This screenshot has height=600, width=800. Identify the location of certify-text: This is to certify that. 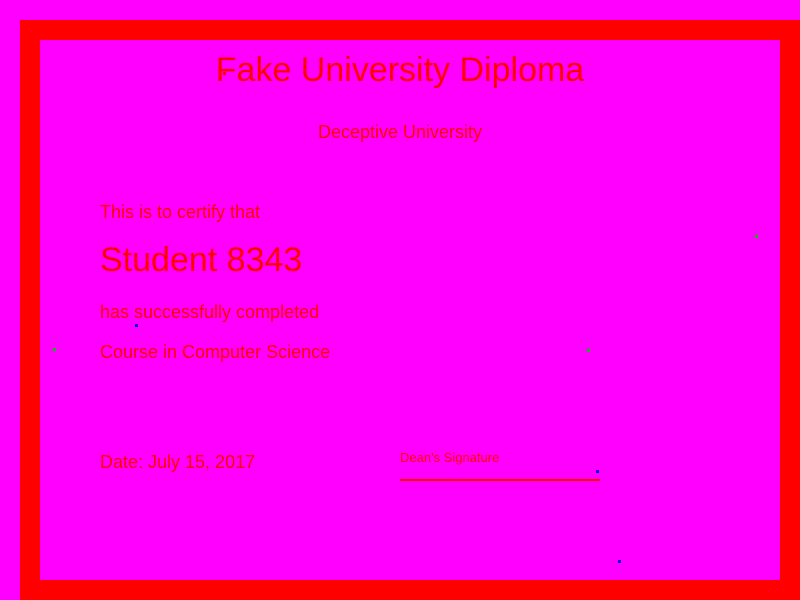
(180, 212).